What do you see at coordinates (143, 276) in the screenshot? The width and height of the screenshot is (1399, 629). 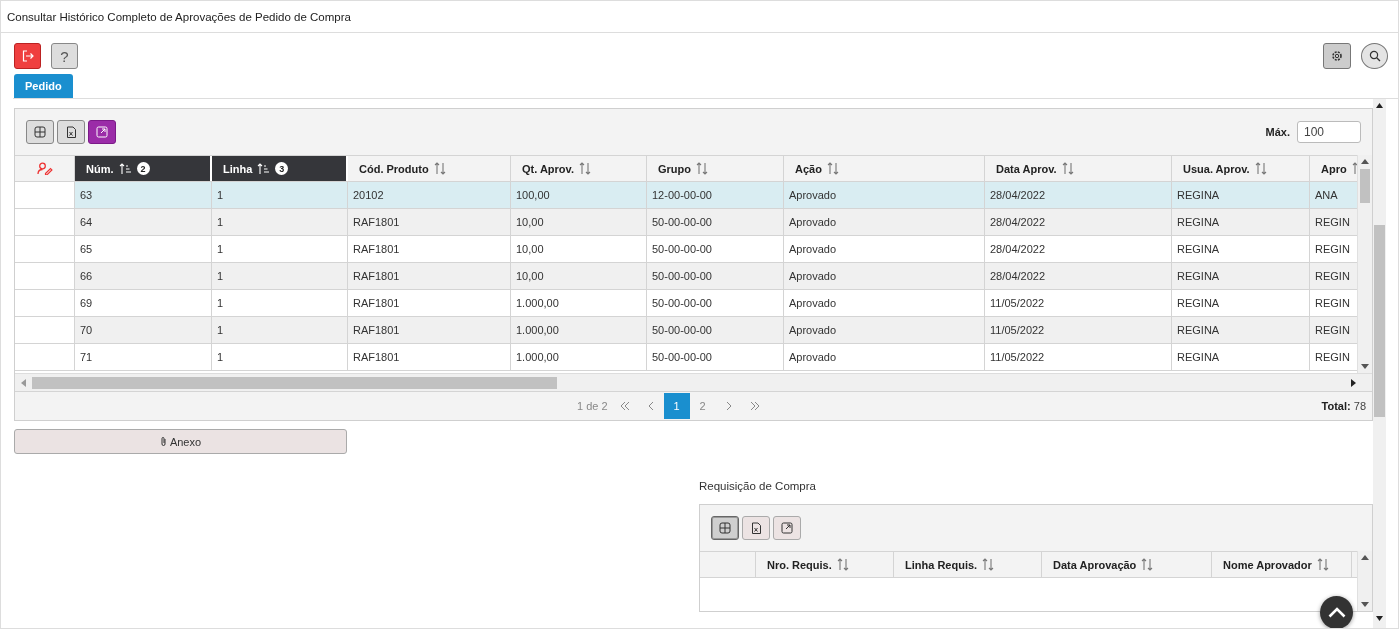 I see `table-cell: 66` at bounding box center [143, 276].